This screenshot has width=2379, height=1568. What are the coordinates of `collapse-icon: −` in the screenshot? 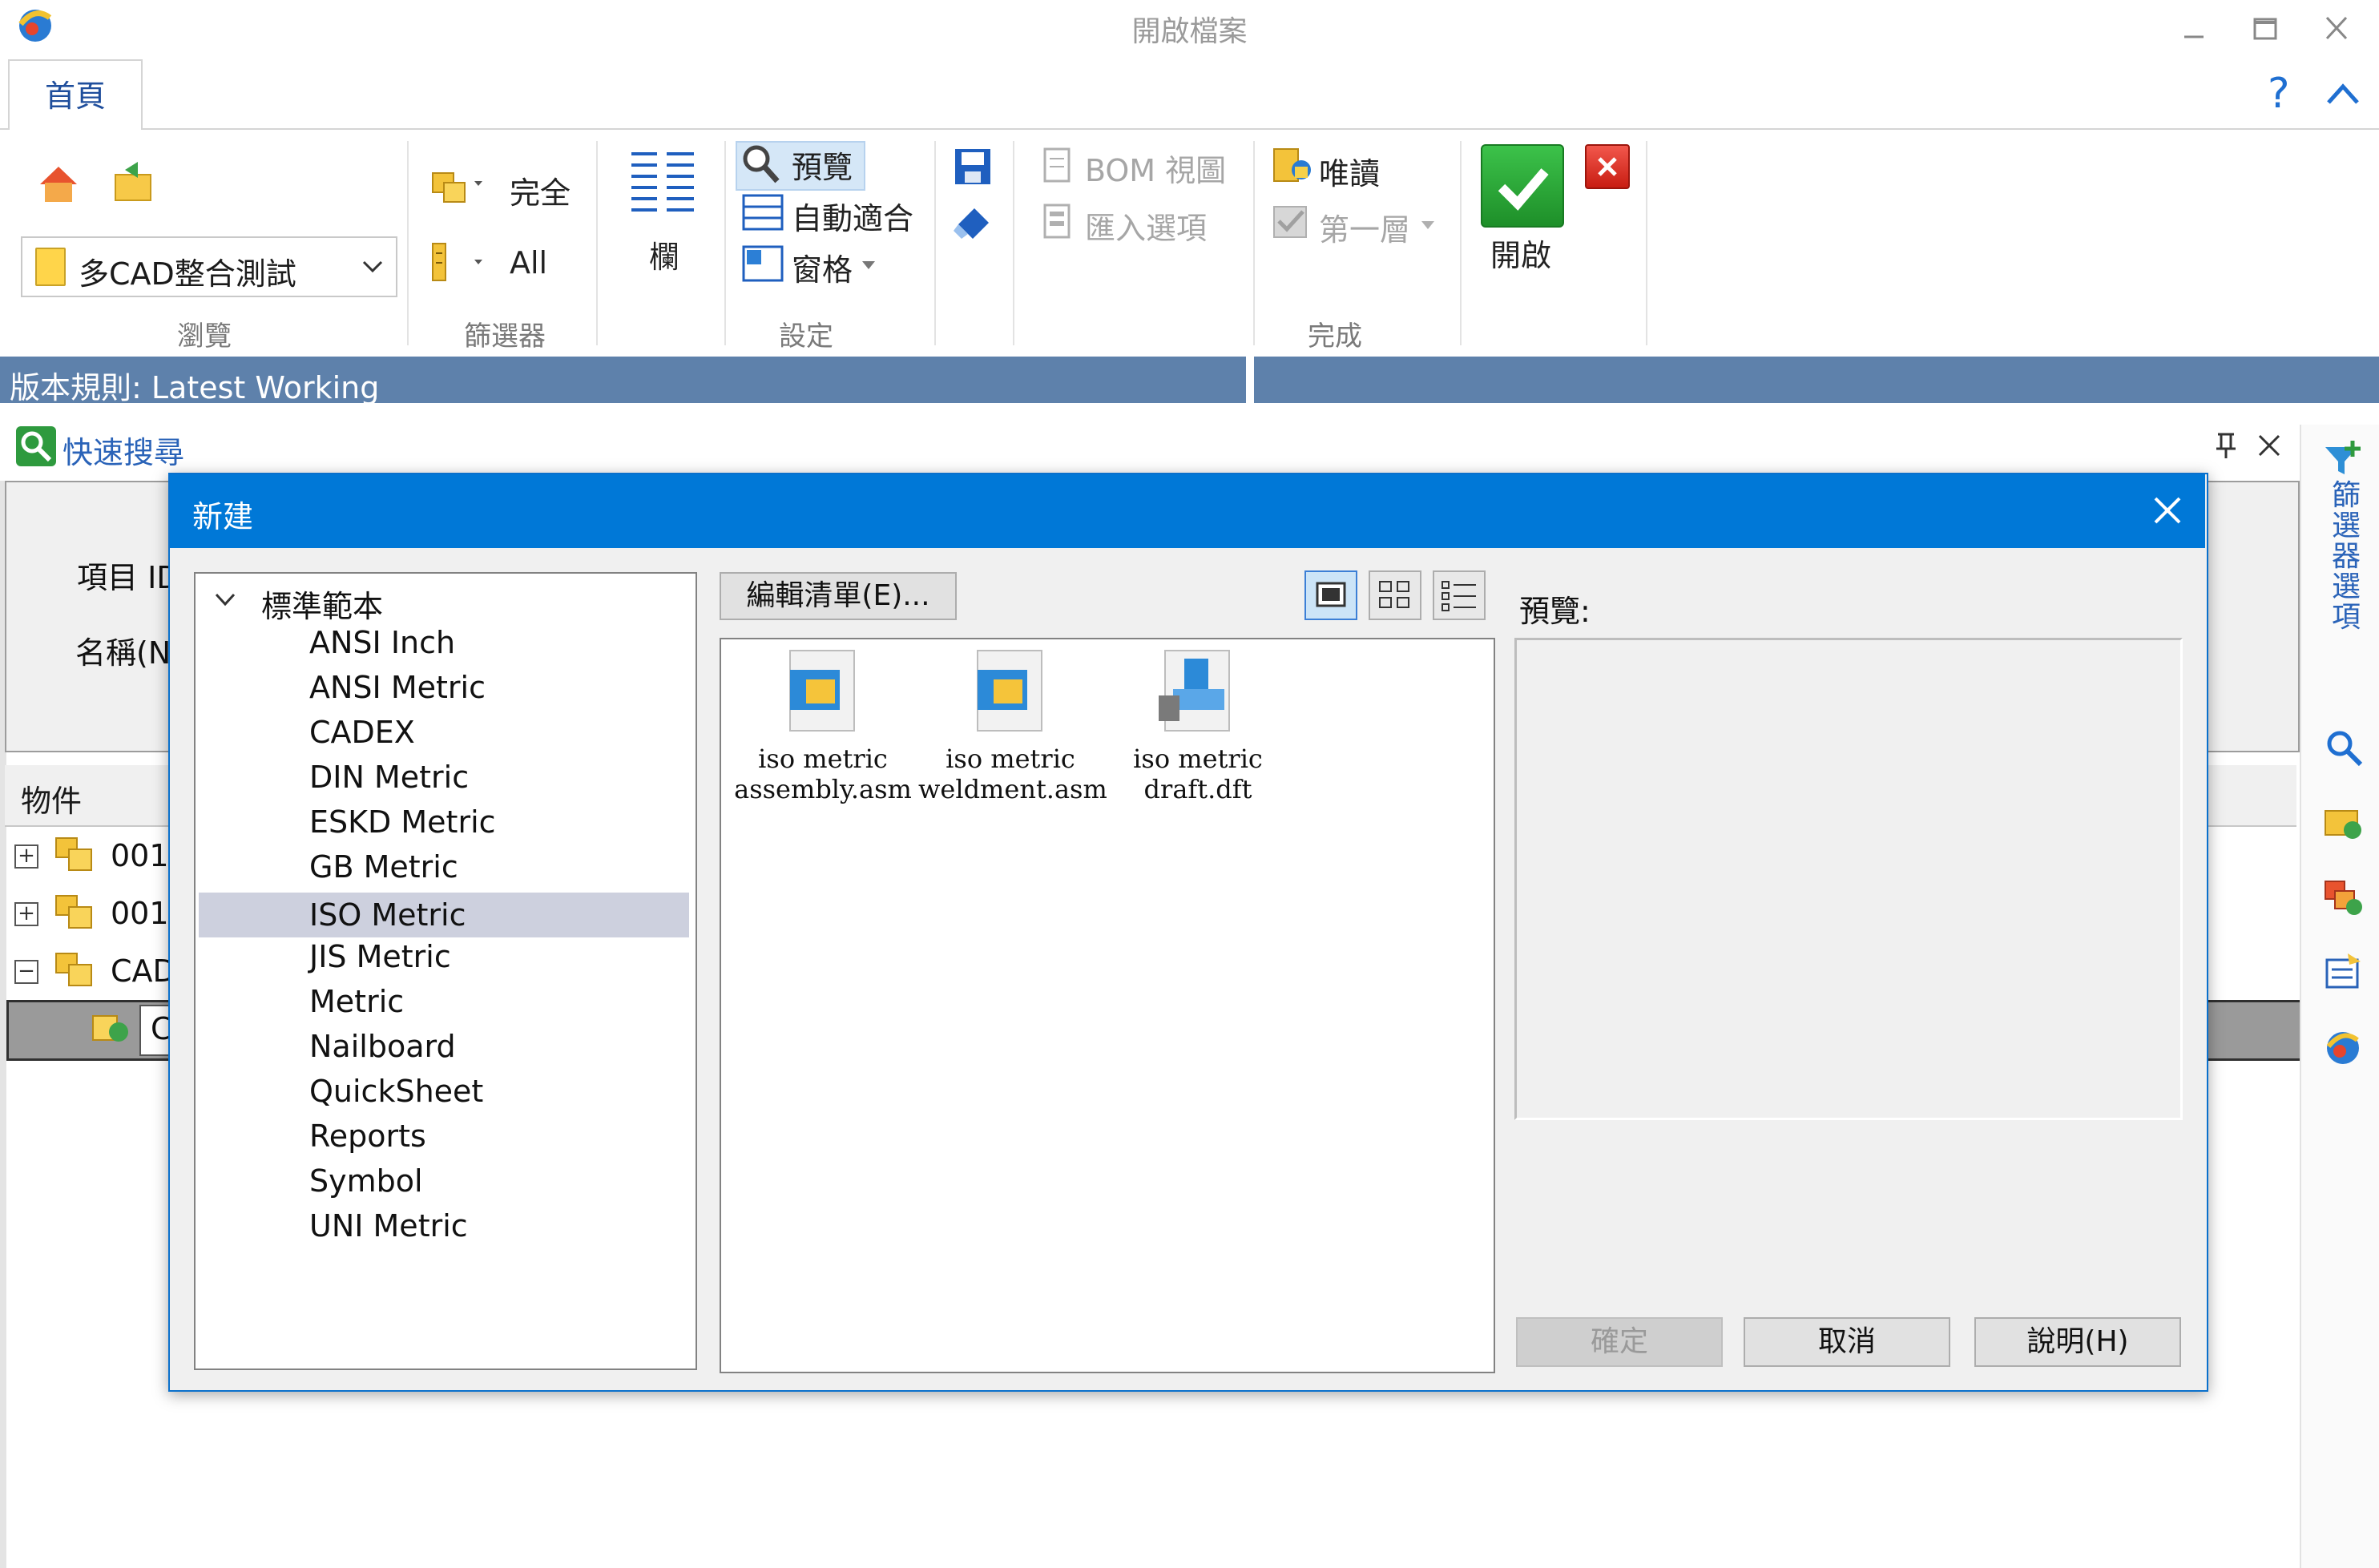 It's located at (26, 972).